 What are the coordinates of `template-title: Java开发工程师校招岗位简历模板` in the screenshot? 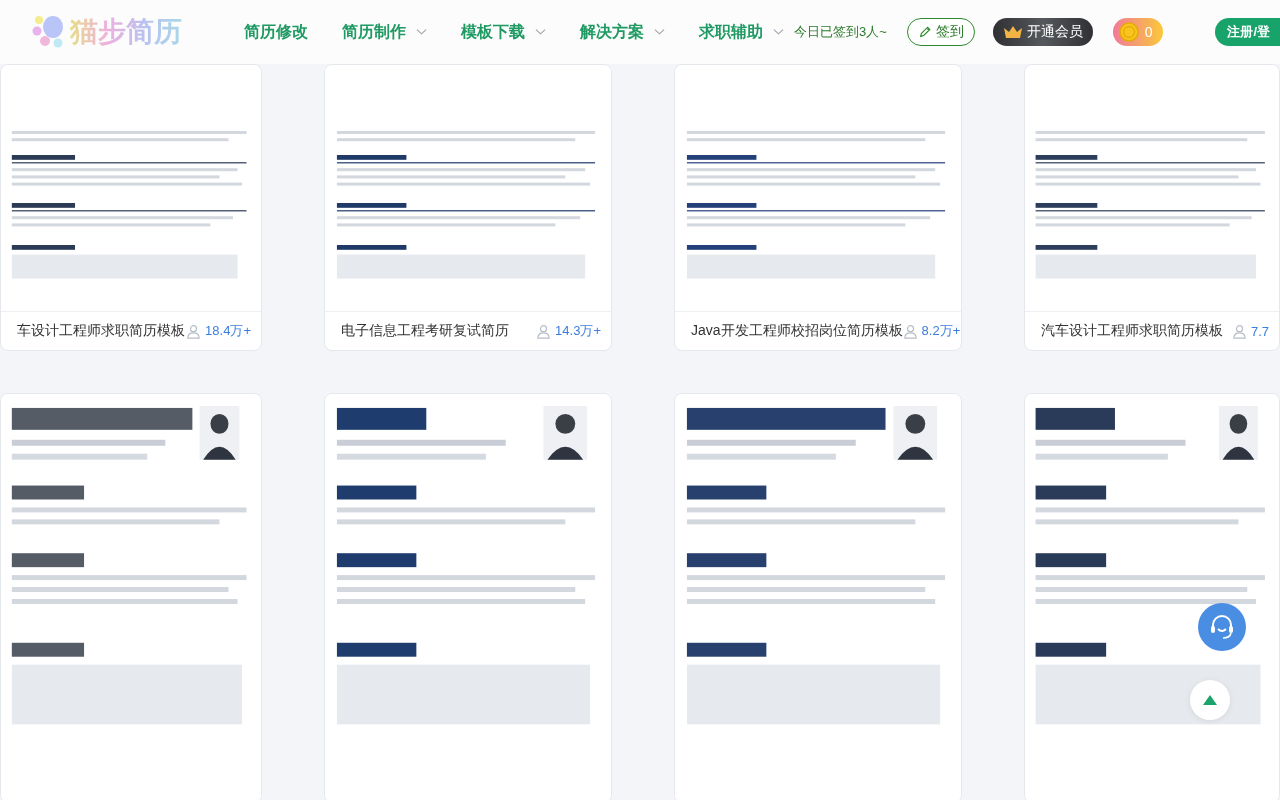 It's located at (797, 331).